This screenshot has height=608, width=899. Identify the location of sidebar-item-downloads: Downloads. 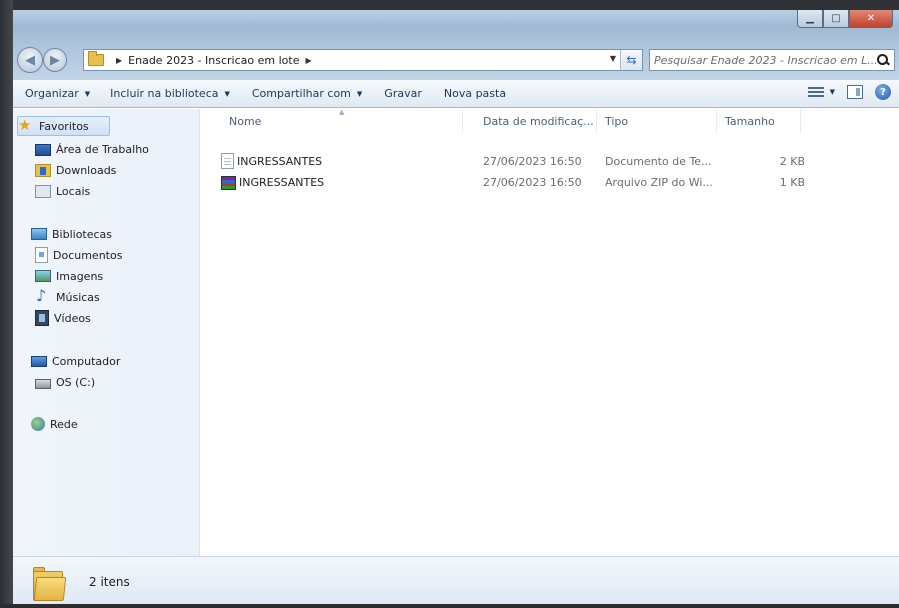
(75, 170).